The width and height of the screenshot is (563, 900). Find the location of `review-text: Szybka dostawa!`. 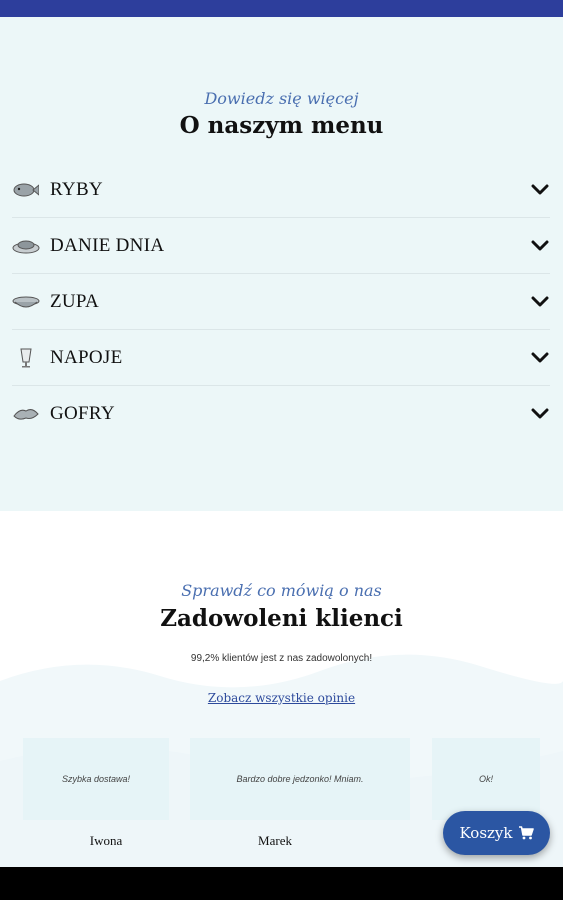

review-text: Szybka dostawa! is located at coordinates (96, 779).